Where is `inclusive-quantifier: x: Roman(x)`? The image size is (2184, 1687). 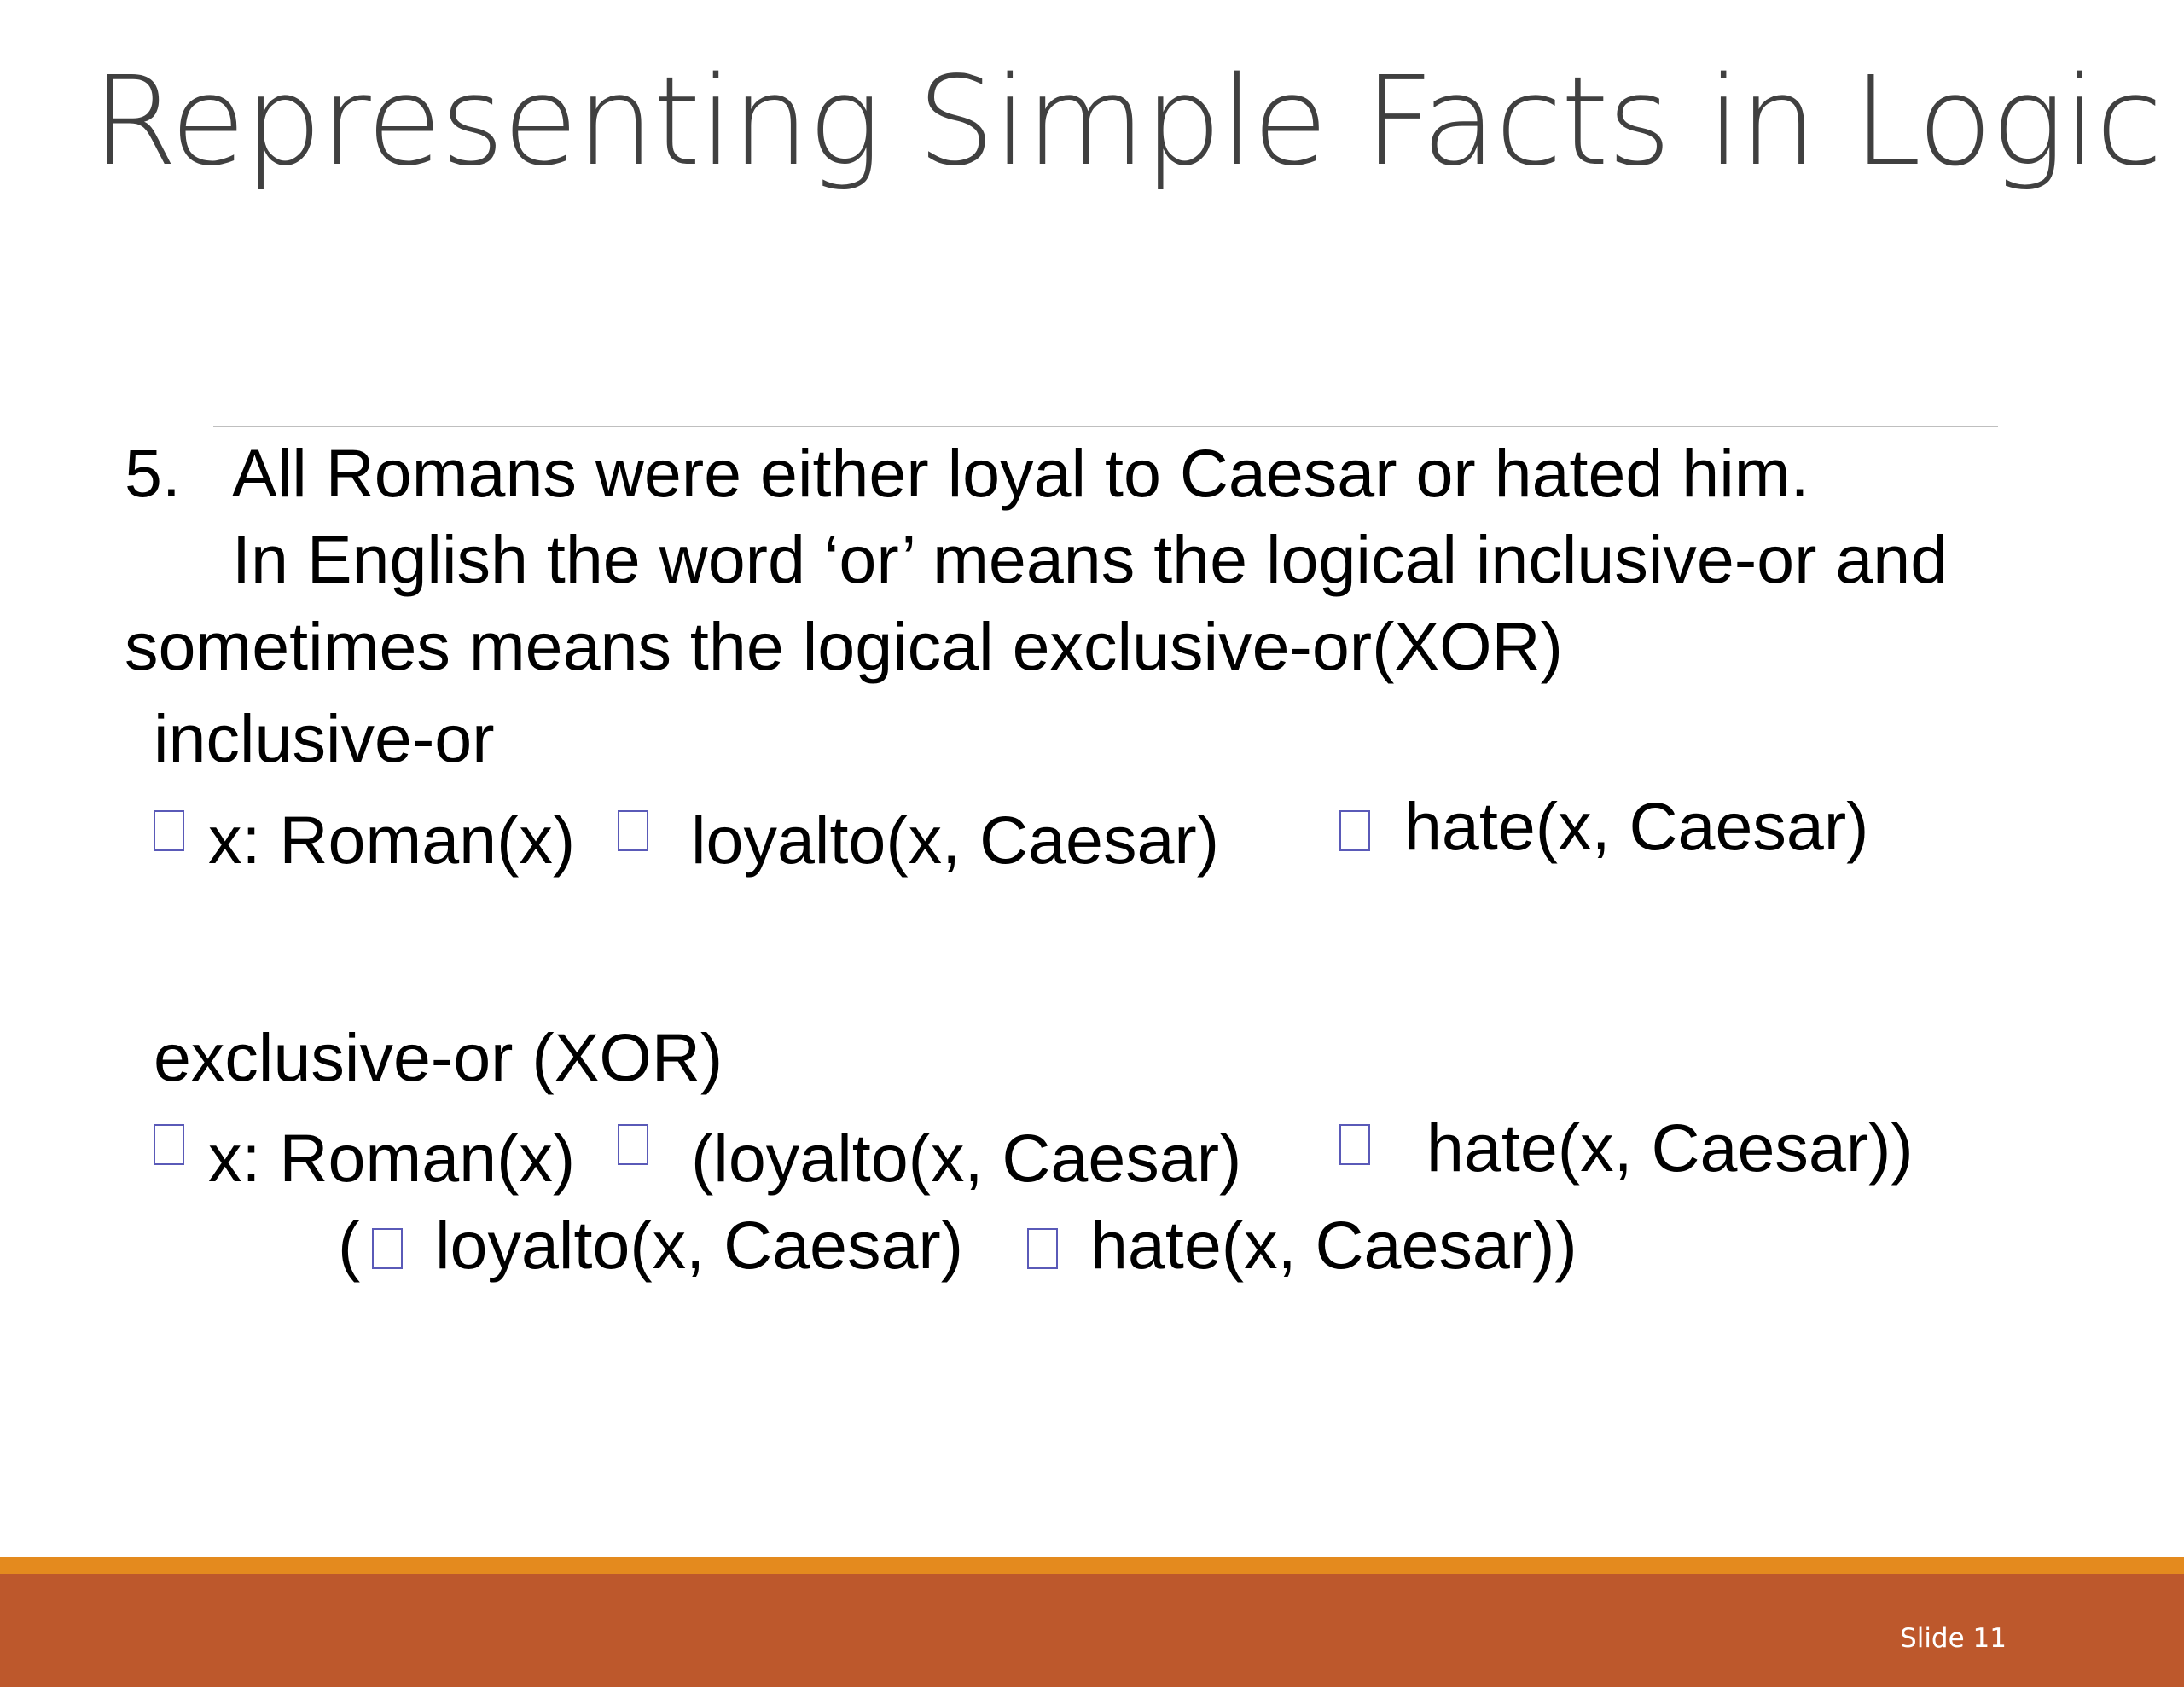 inclusive-quantifier: x: Roman(x) is located at coordinates (392, 840).